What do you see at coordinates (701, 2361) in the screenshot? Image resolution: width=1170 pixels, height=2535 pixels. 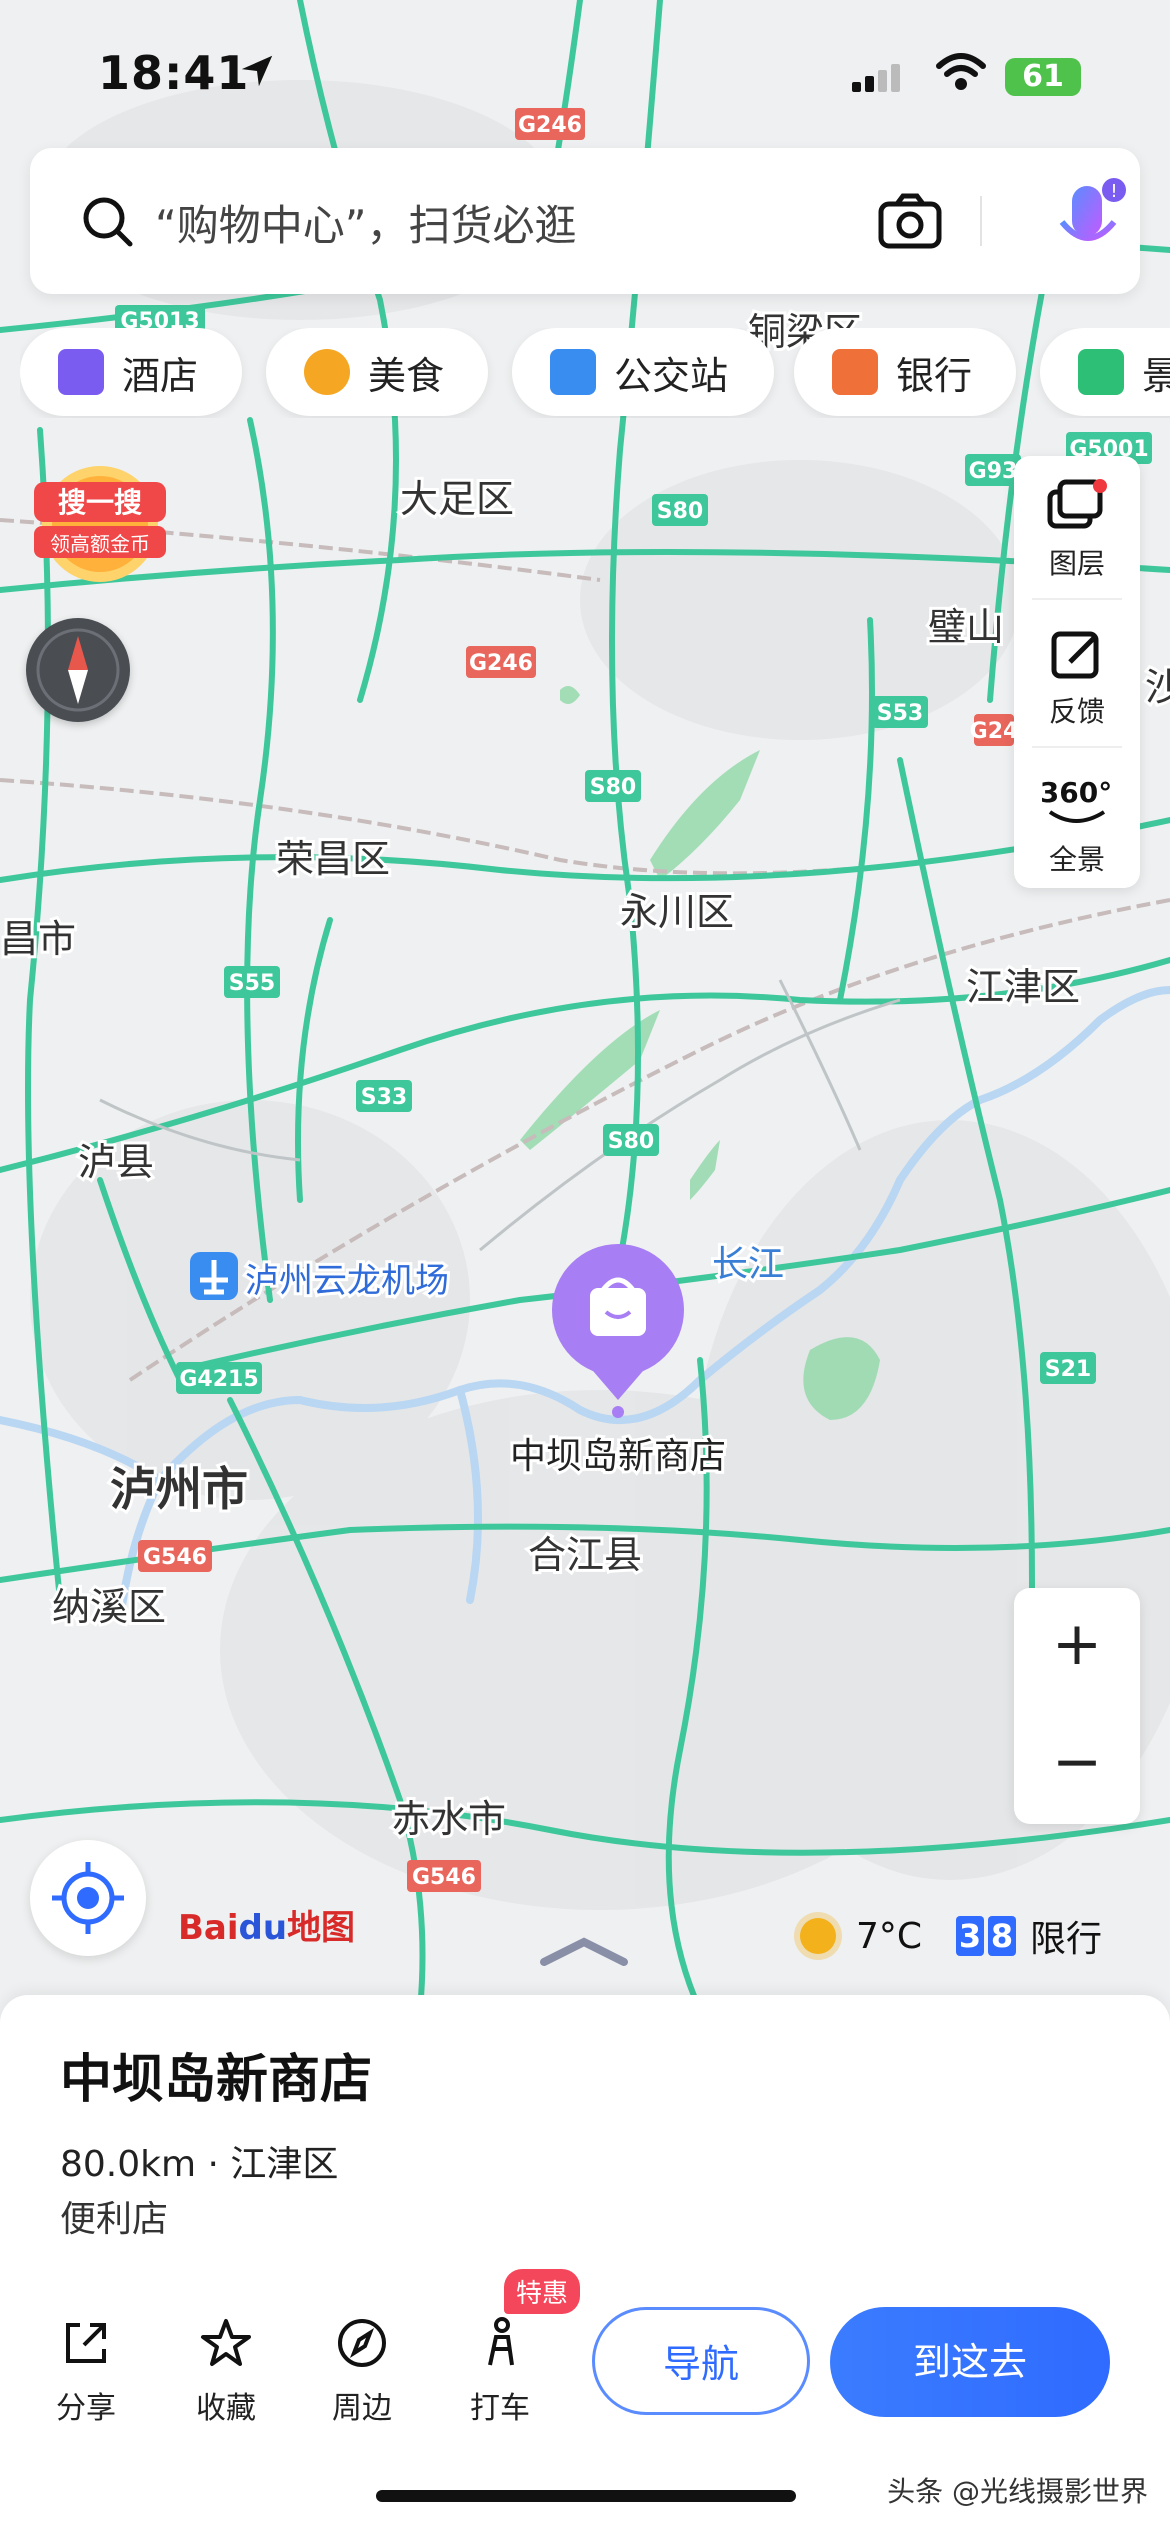 I see `navigate-button: 导航` at bounding box center [701, 2361].